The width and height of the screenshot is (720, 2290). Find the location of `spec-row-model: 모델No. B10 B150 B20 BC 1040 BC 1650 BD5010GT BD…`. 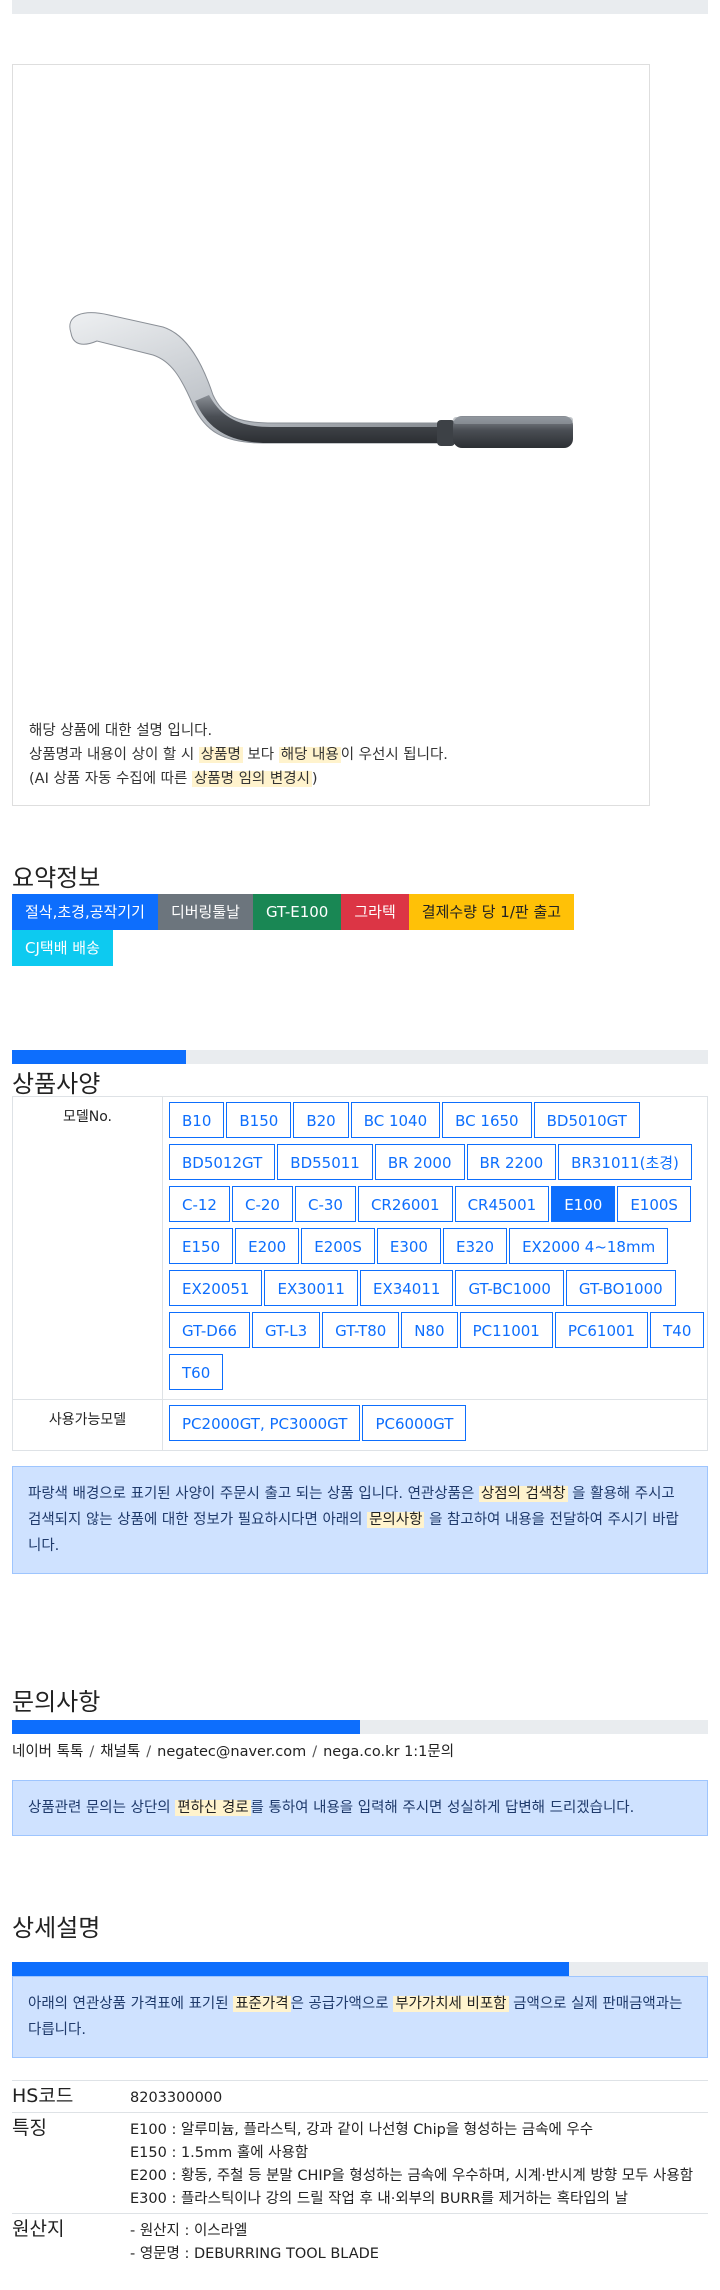

spec-row-model: 모델No. B10 B150 B20 BC 1040 BC 1650 BD5010GT BD… is located at coordinates (360, 1248).